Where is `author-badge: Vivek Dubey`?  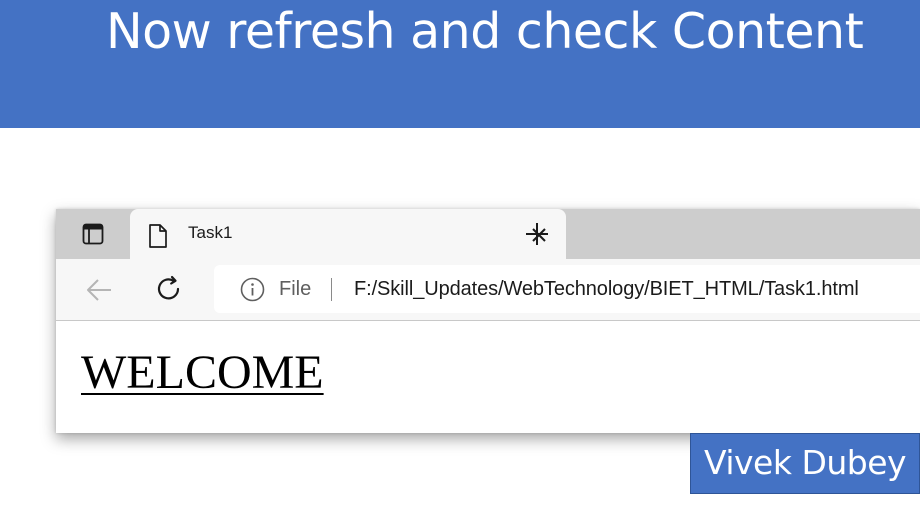 author-badge: Vivek Dubey is located at coordinates (805, 463).